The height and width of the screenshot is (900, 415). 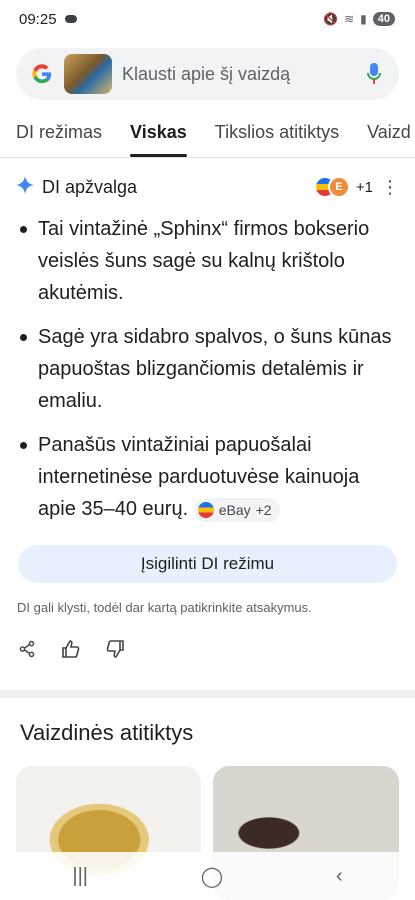 I want to click on search-bar: Klausti apie šį vaizdą, so click(x=207, y=74).